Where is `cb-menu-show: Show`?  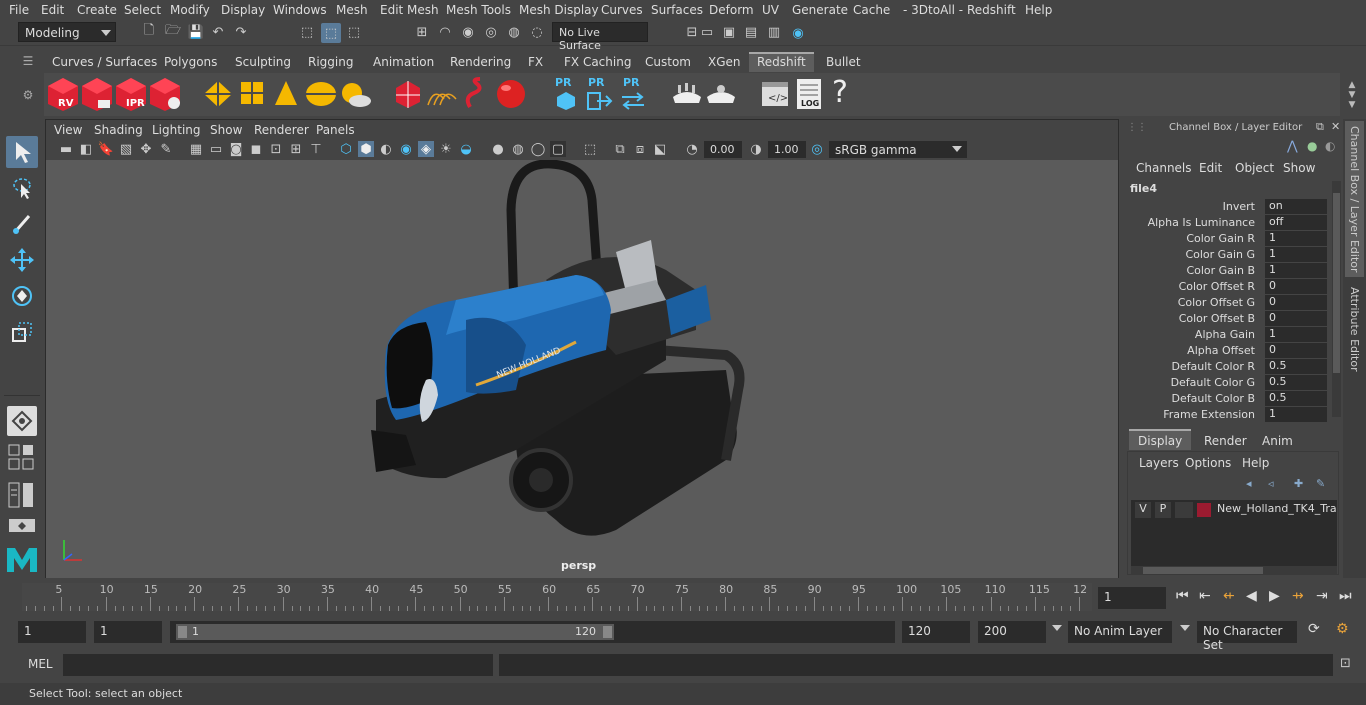
cb-menu-show: Show is located at coordinates (1299, 168).